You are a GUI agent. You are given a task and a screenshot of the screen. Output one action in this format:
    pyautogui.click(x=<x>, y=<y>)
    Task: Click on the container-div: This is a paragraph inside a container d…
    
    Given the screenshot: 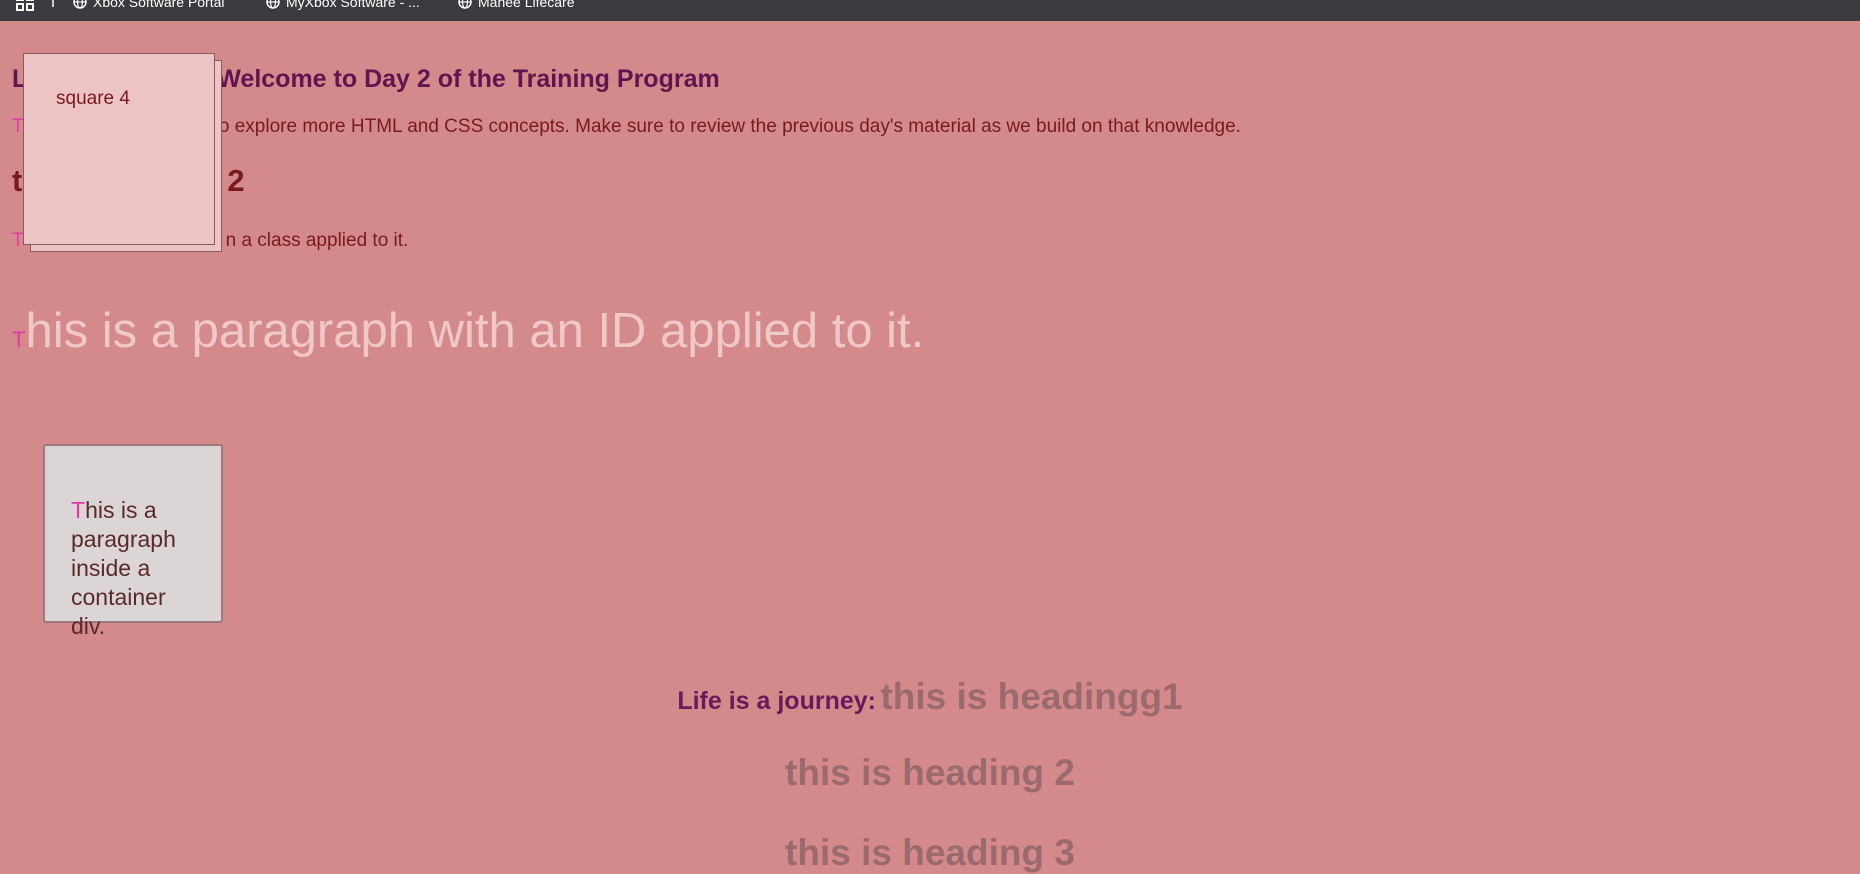 What is the action you would take?
    pyautogui.click(x=133, y=541)
    